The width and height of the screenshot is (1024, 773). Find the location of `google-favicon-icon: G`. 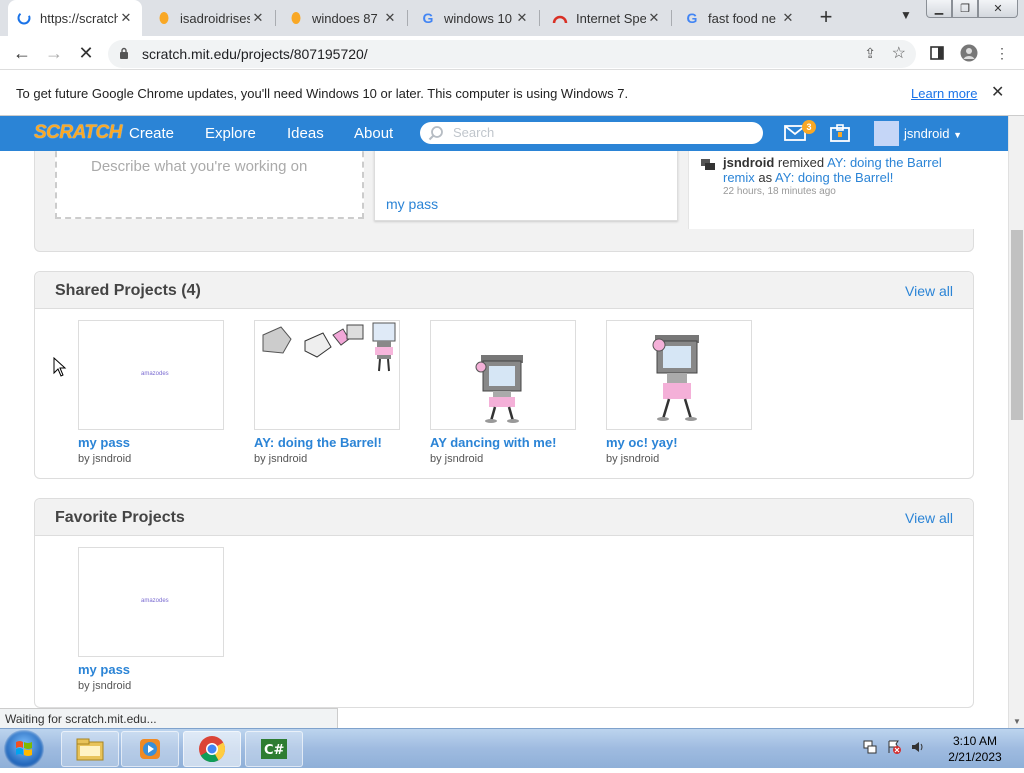

google-favicon-icon: G is located at coordinates (428, 18).